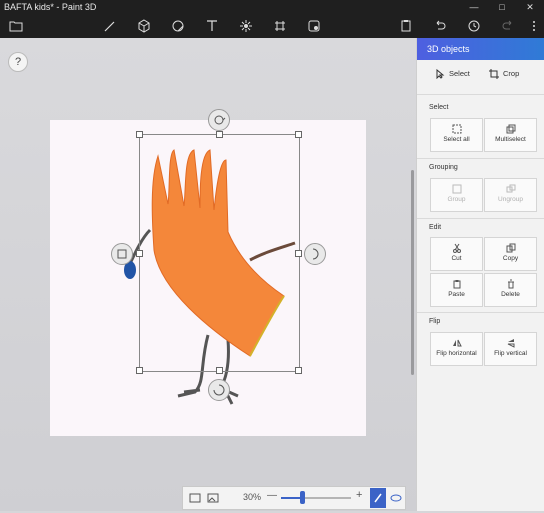 The width and height of the screenshot is (544, 513). I want to click on resize-handle-bottom, so click(219, 370).